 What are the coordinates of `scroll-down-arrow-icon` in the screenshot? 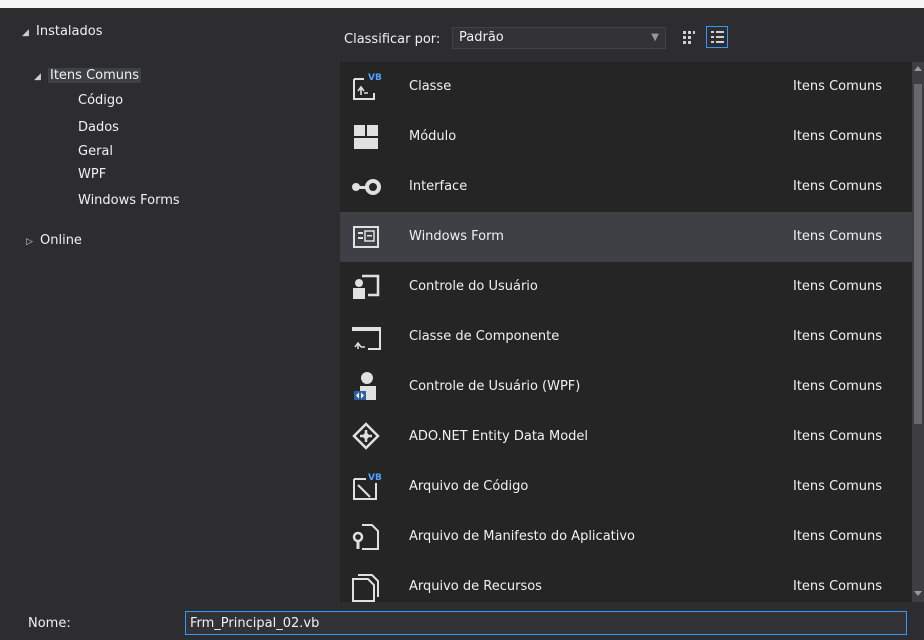 It's located at (918, 593).